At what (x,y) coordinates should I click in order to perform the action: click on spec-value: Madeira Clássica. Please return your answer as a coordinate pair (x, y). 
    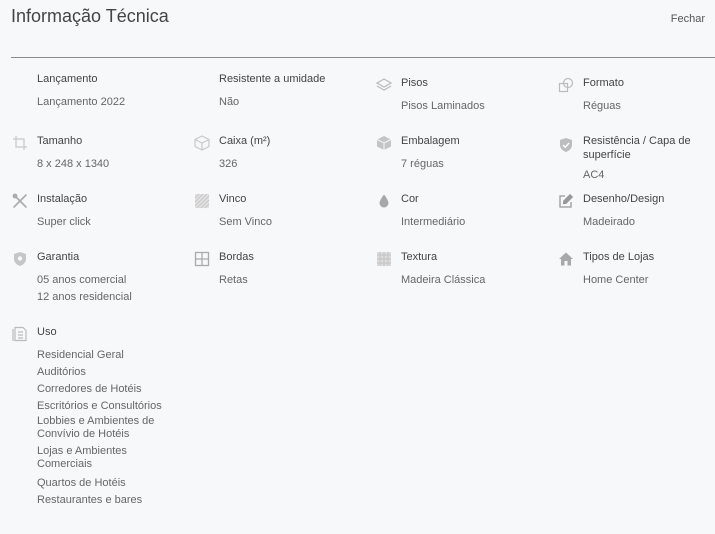
    Looking at the image, I should click on (443, 280).